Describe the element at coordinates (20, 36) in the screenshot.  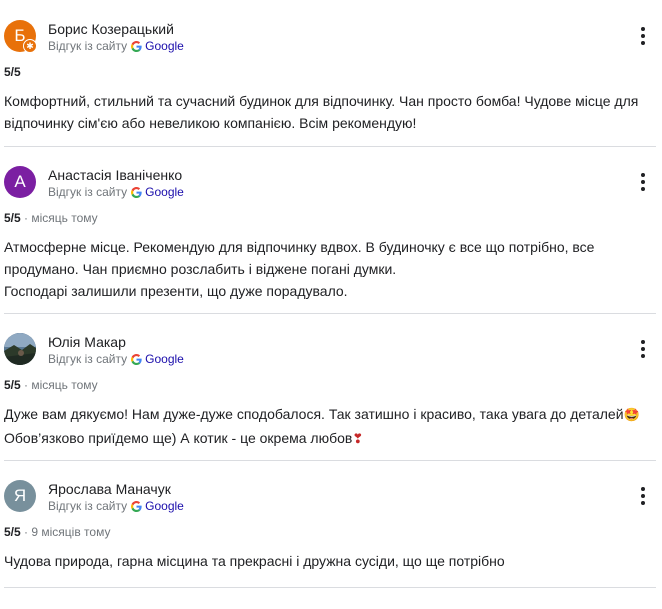
I see `avatar: Б ✱` at that location.